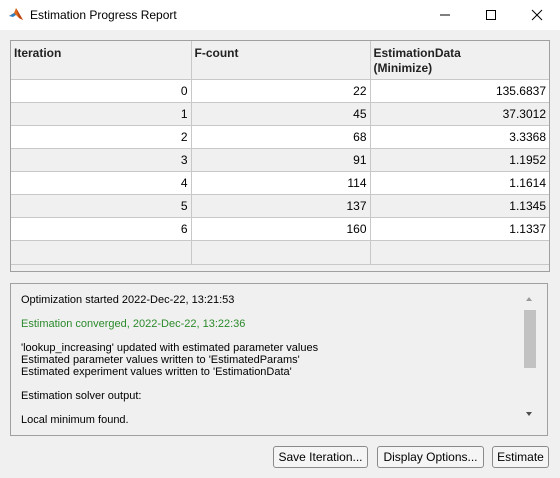 The height and width of the screenshot is (478, 560). I want to click on scroll-up-arrow-icon, so click(529, 299).